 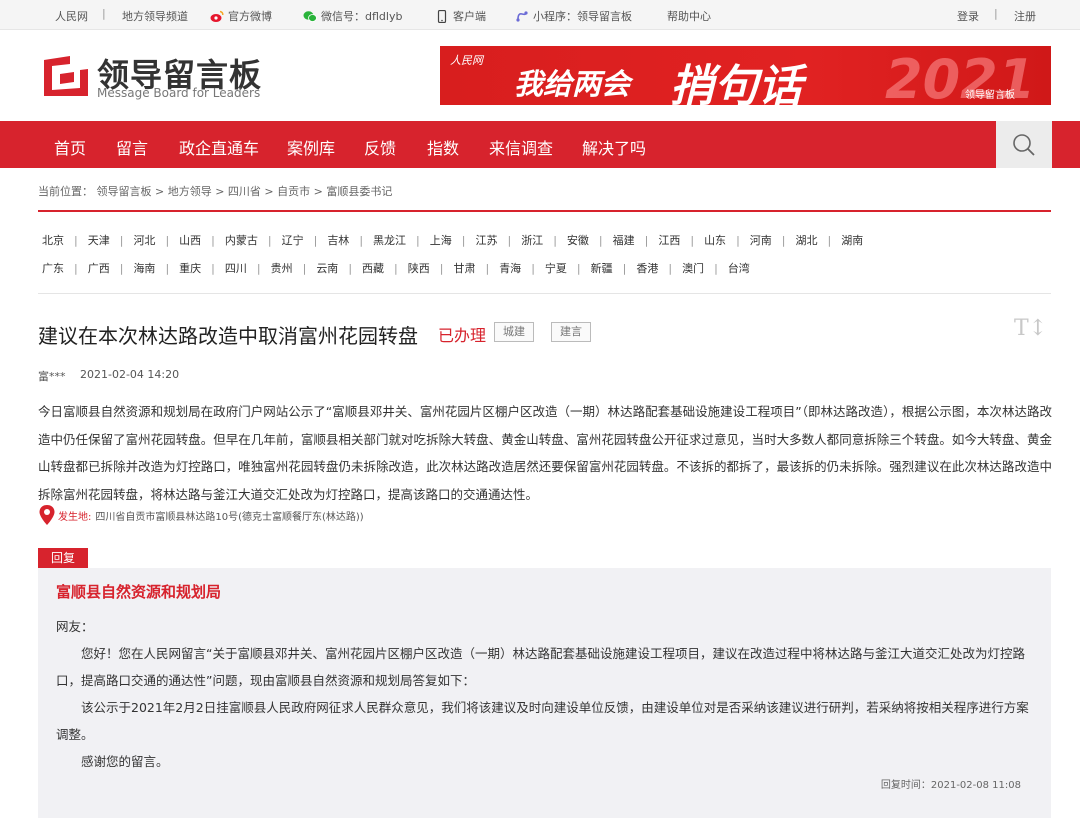 What do you see at coordinates (669, 240) in the screenshot?
I see `province-link: 江西` at bounding box center [669, 240].